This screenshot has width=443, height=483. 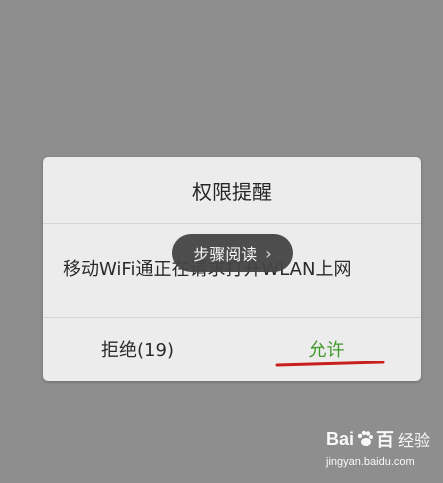 What do you see at coordinates (340, 438) in the screenshot?
I see `baidu-logo-text-left: Bai` at bounding box center [340, 438].